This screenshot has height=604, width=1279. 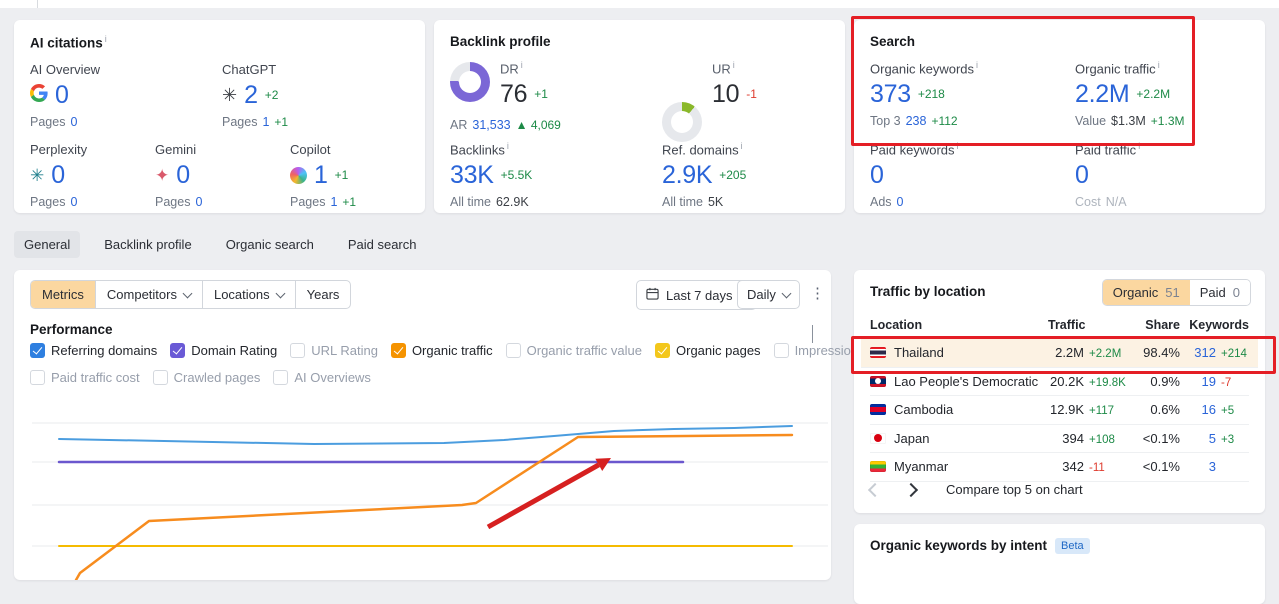 What do you see at coordinates (812, 334) in the screenshot?
I see `collapse-section-button` at bounding box center [812, 334].